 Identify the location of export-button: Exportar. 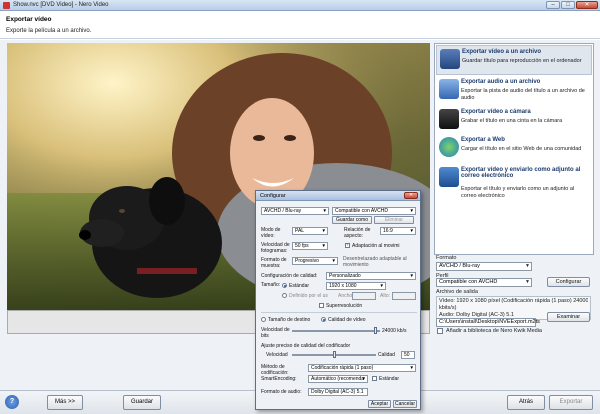
(571, 402).